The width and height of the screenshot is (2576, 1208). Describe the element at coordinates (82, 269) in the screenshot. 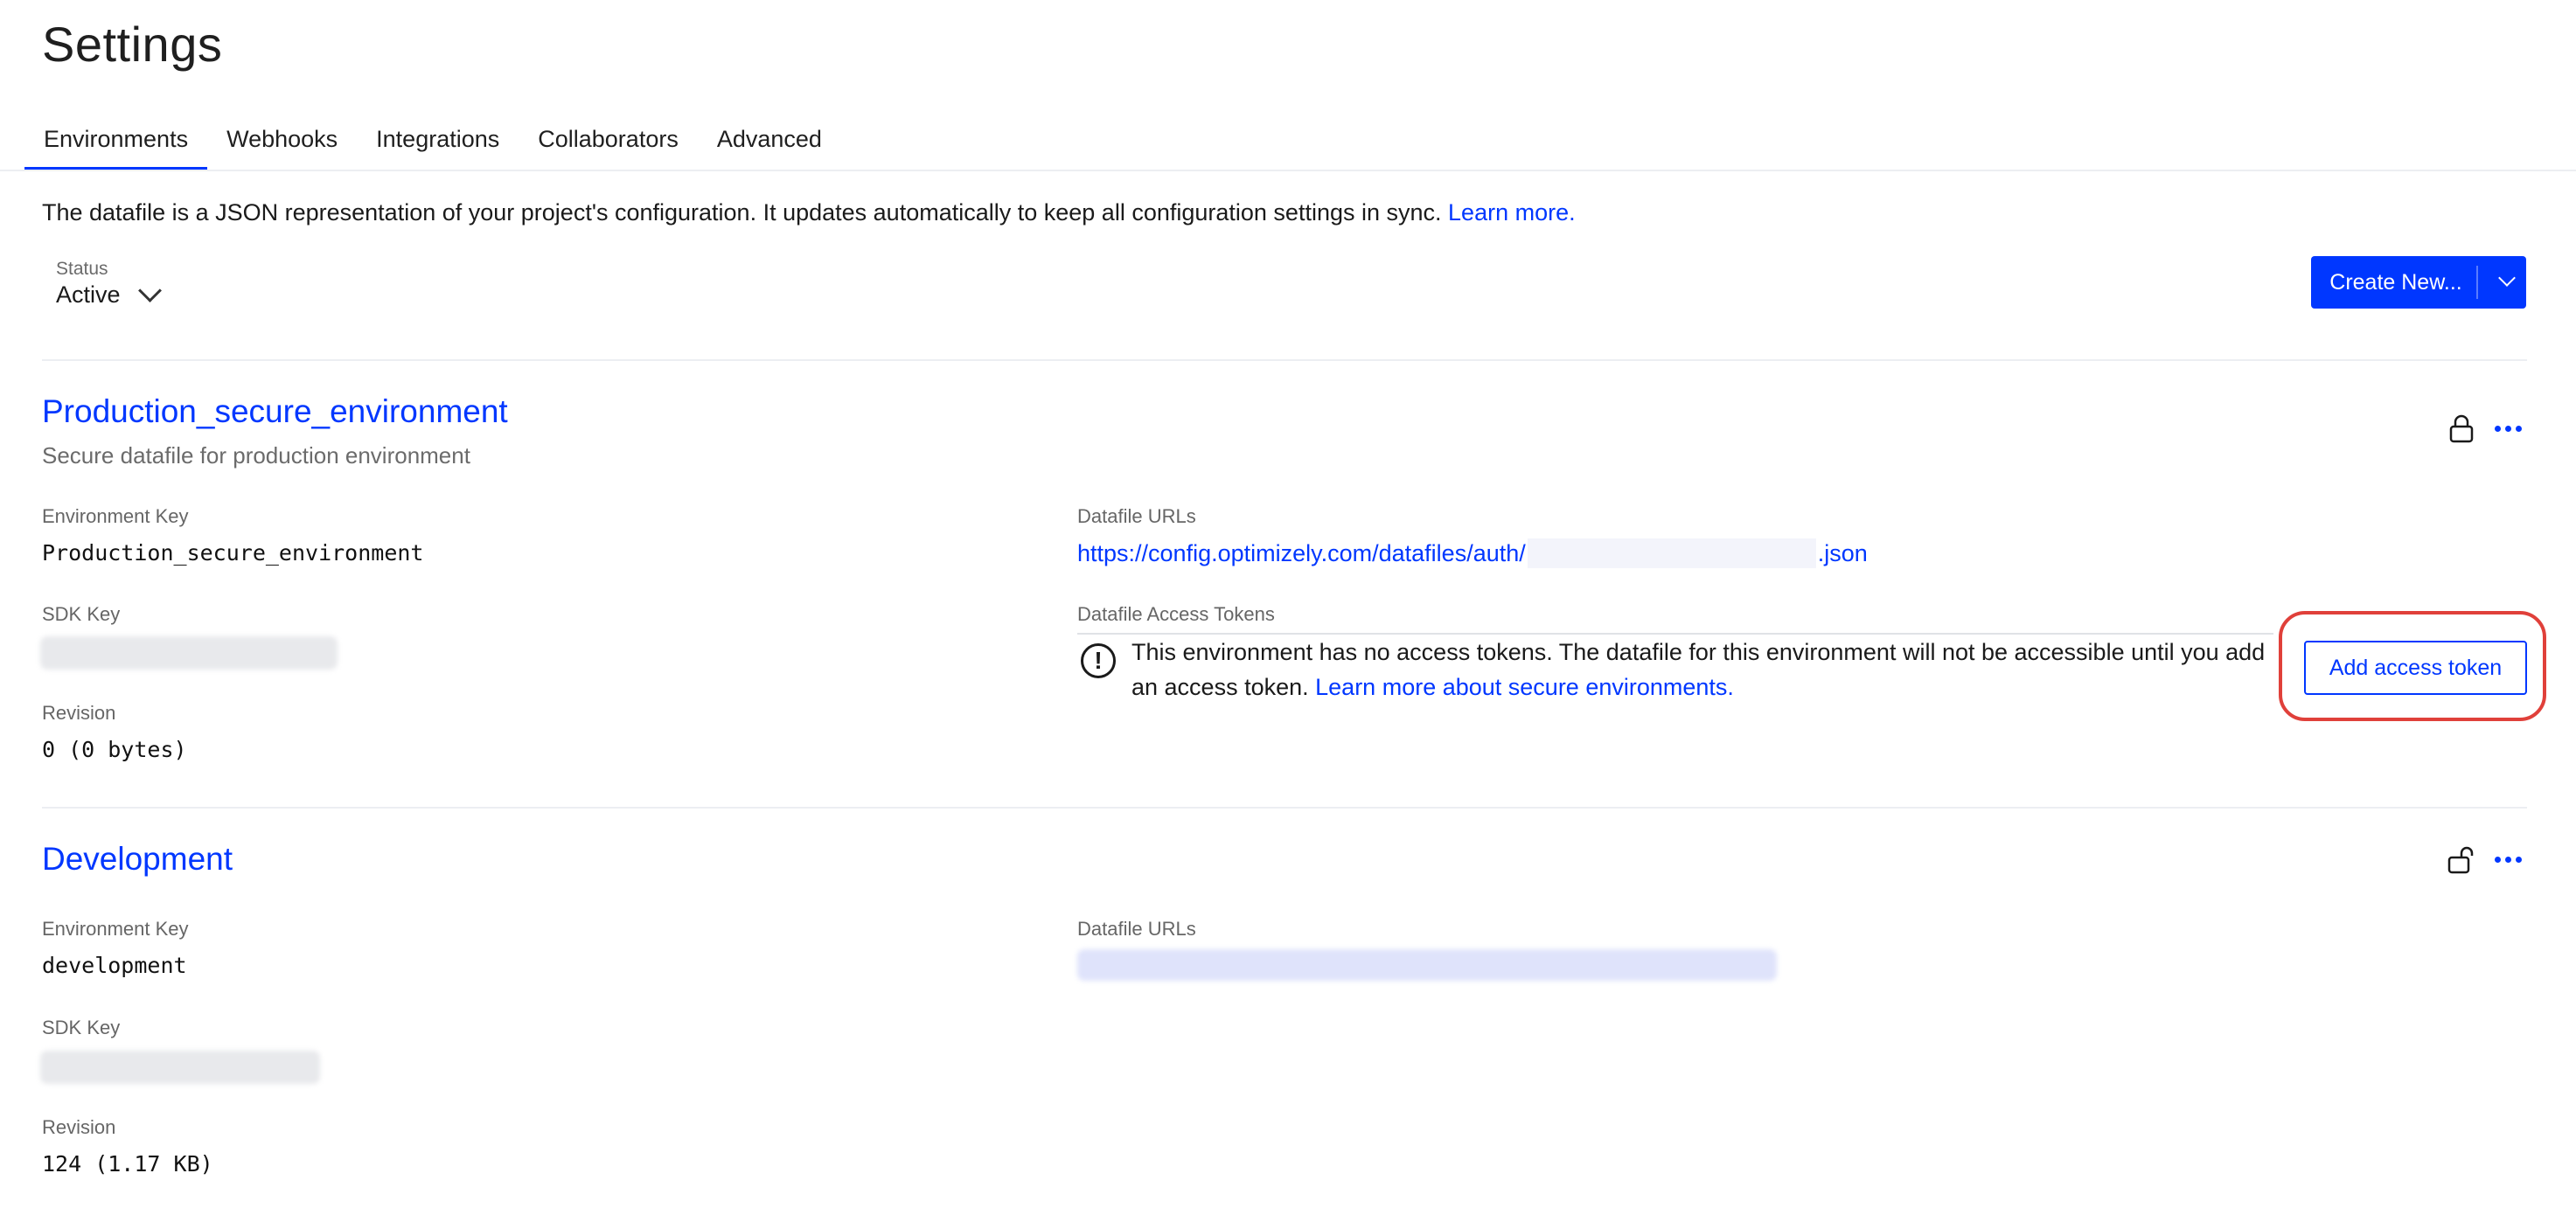

I see `status-filter-label: Status` at that location.